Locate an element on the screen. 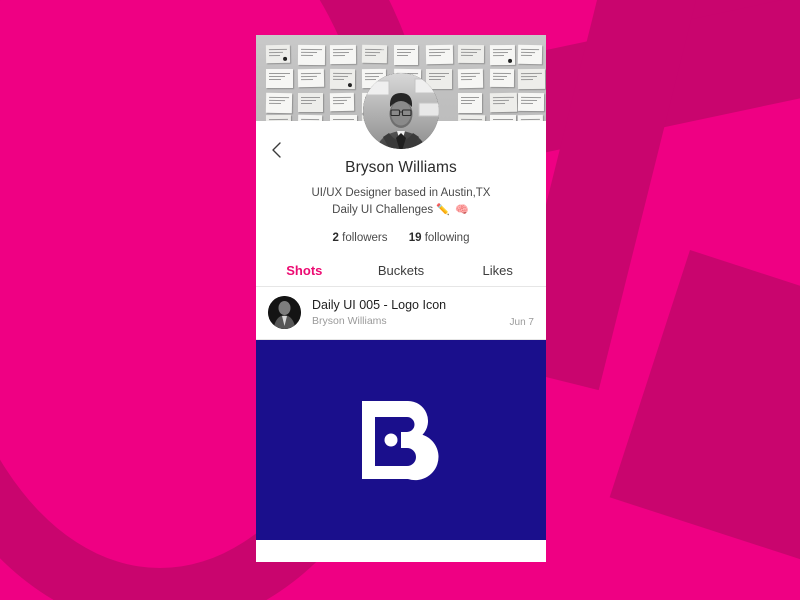 This screenshot has height=600, width=800. shot-preview-image is located at coordinates (401, 440).